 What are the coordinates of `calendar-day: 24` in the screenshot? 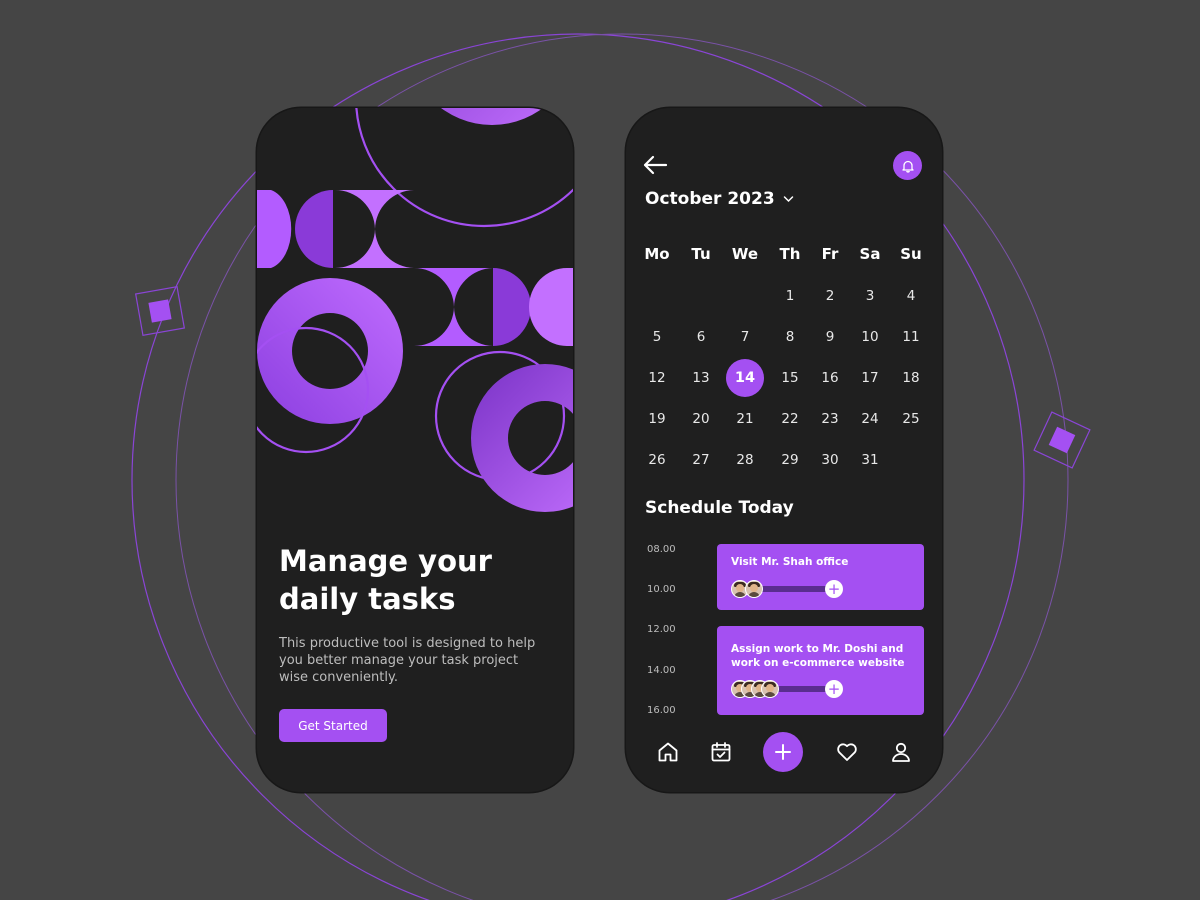 It's located at (870, 419).